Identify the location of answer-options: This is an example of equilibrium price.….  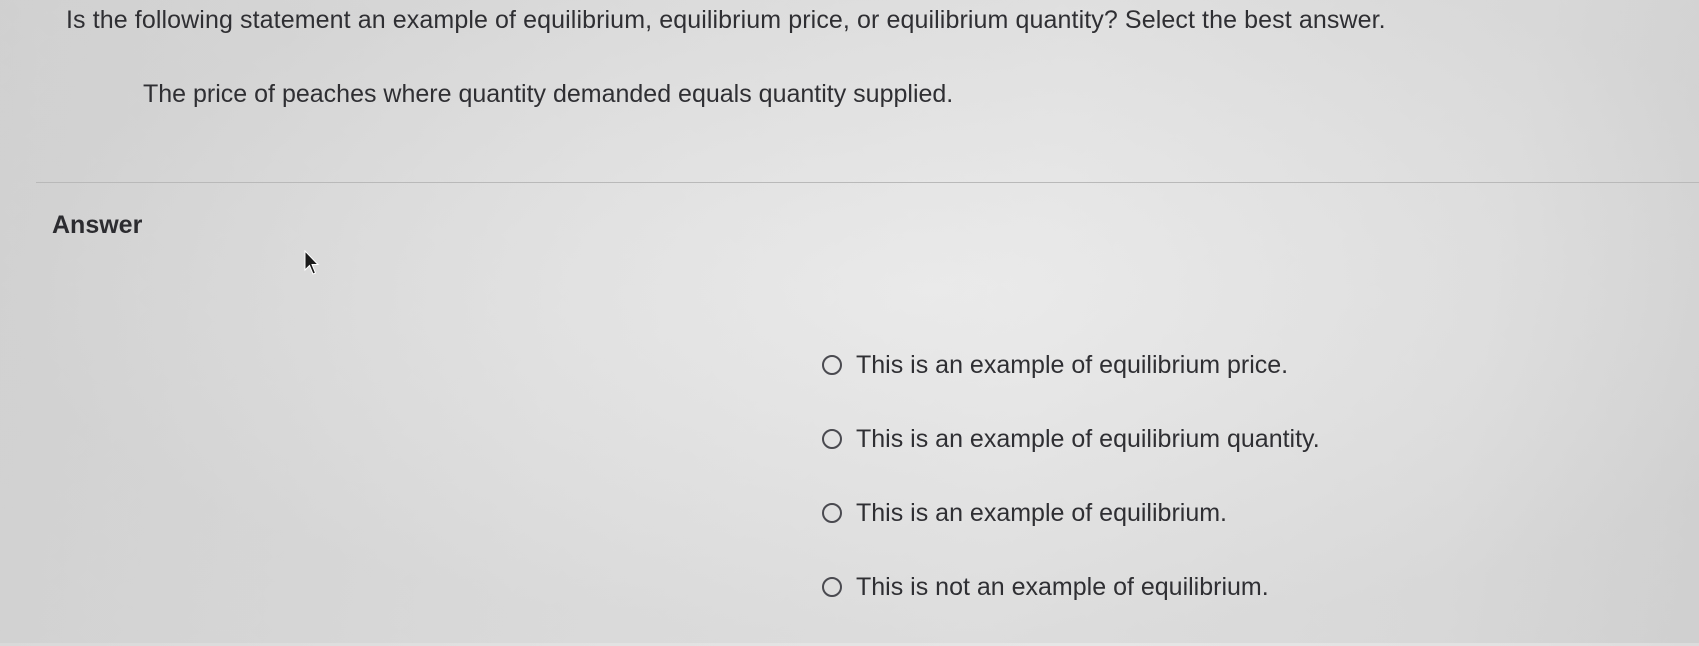
(1071, 498).